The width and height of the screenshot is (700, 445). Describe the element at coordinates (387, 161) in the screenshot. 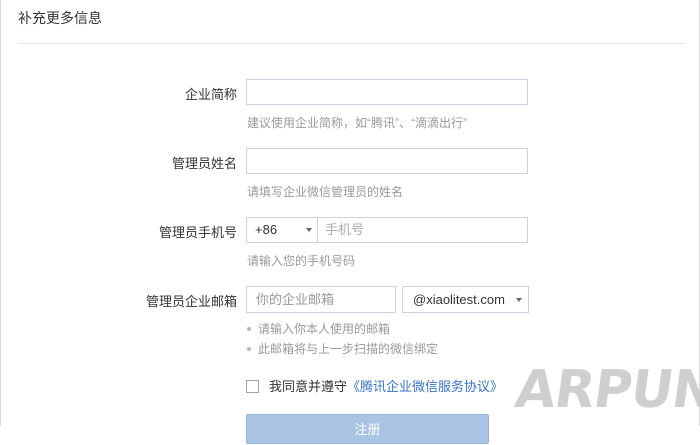

I see `admin-name-input` at that location.